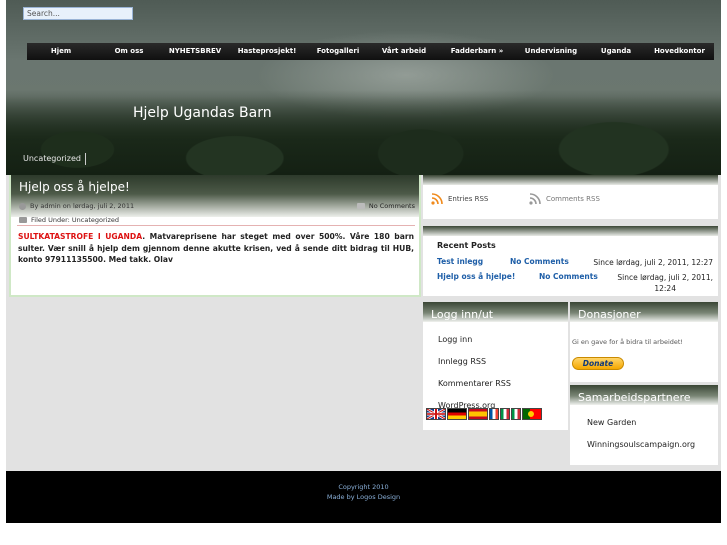  I want to click on recent-post-date-line1: Since lørdag, juli 2, 2011,, so click(665, 277).